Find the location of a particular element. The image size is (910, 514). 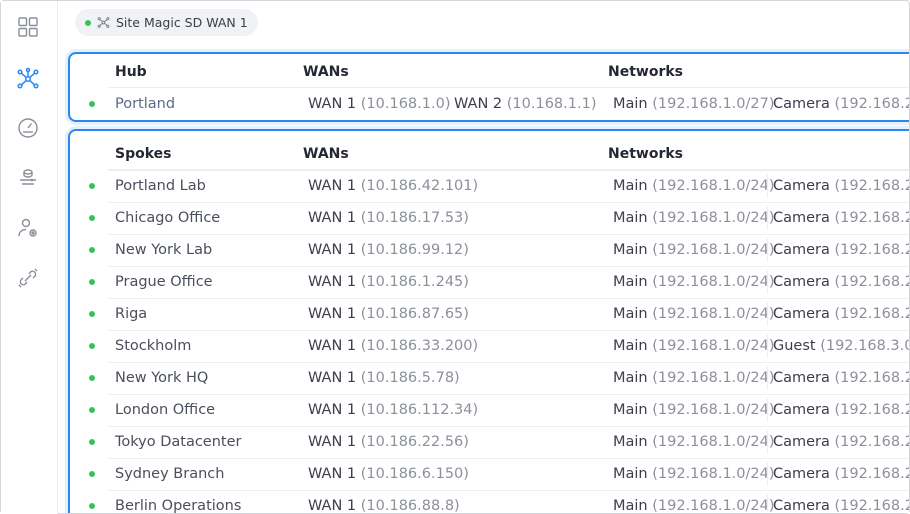

spoke-name: New York Lab is located at coordinates (163, 250).